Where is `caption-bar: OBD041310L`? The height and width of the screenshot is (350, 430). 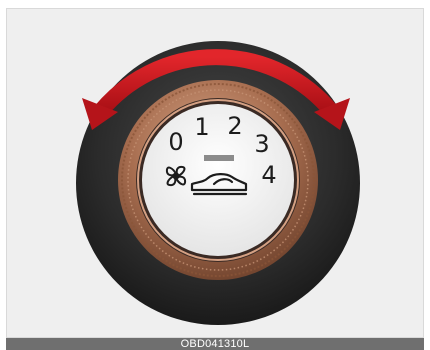
caption-bar: OBD041310L is located at coordinates (215, 344).